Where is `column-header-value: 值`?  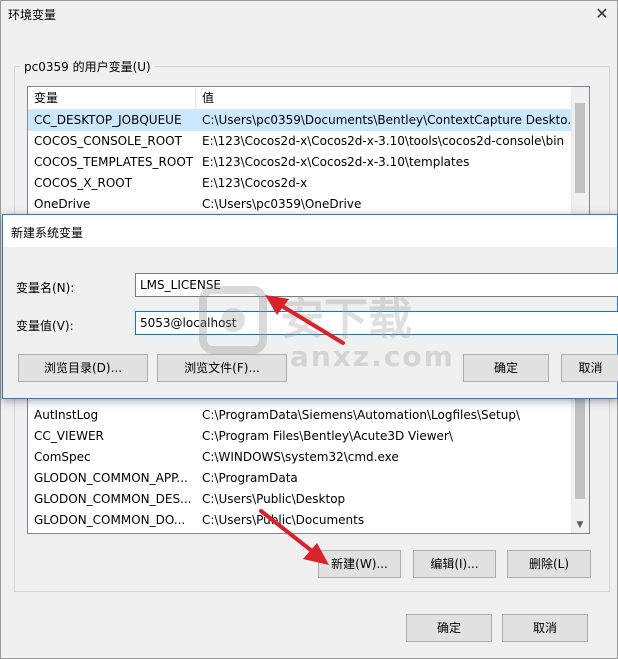
column-header-value: 值 is located at coordinates (388, 98).